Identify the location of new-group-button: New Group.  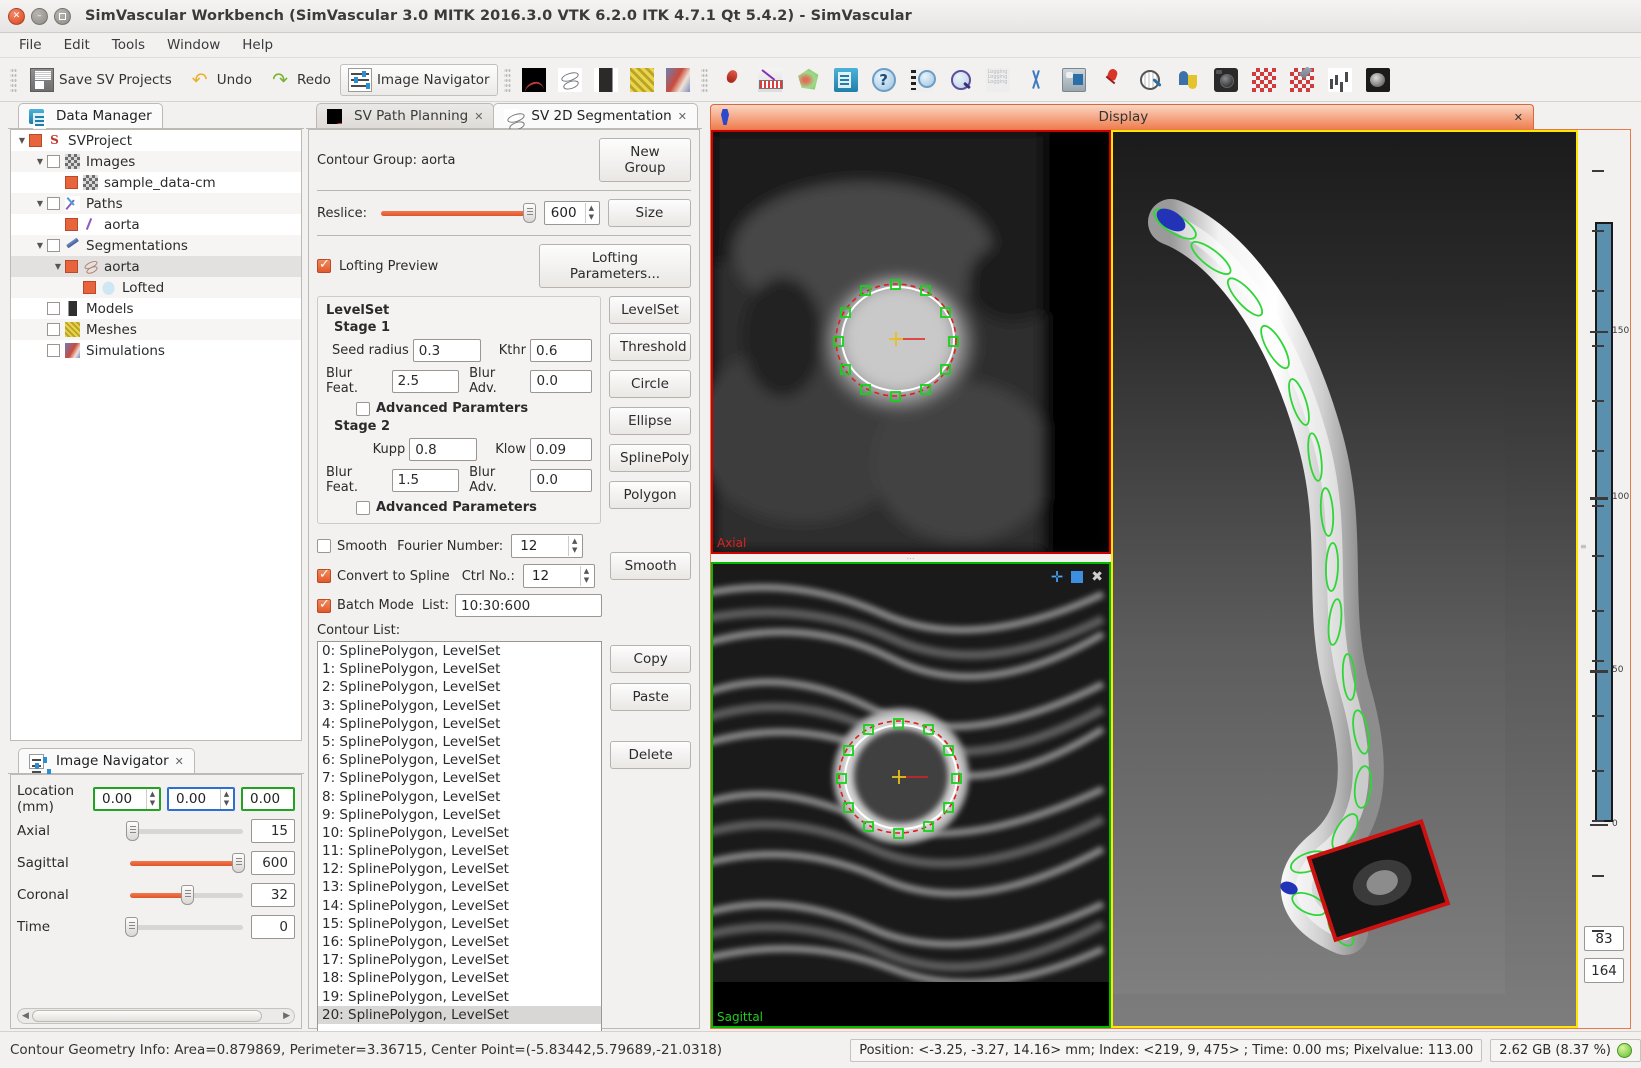
(645, 160).